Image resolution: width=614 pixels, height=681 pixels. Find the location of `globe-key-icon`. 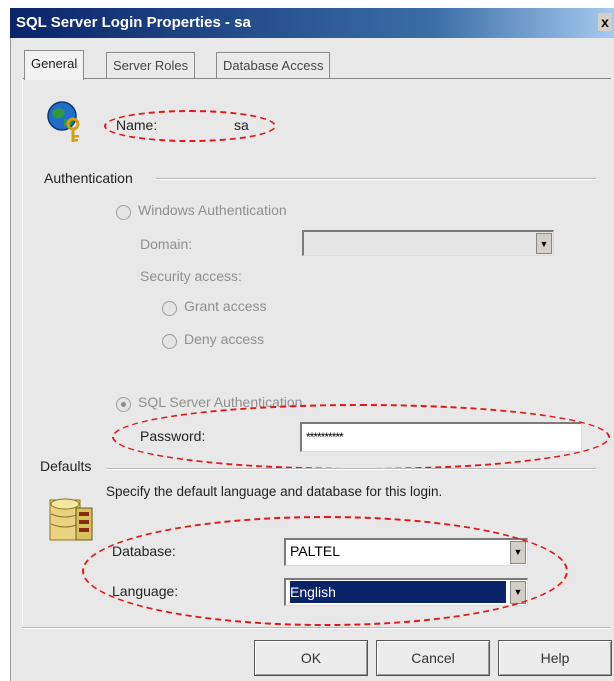

globe-key-icon is located at coordinates (66, 122).